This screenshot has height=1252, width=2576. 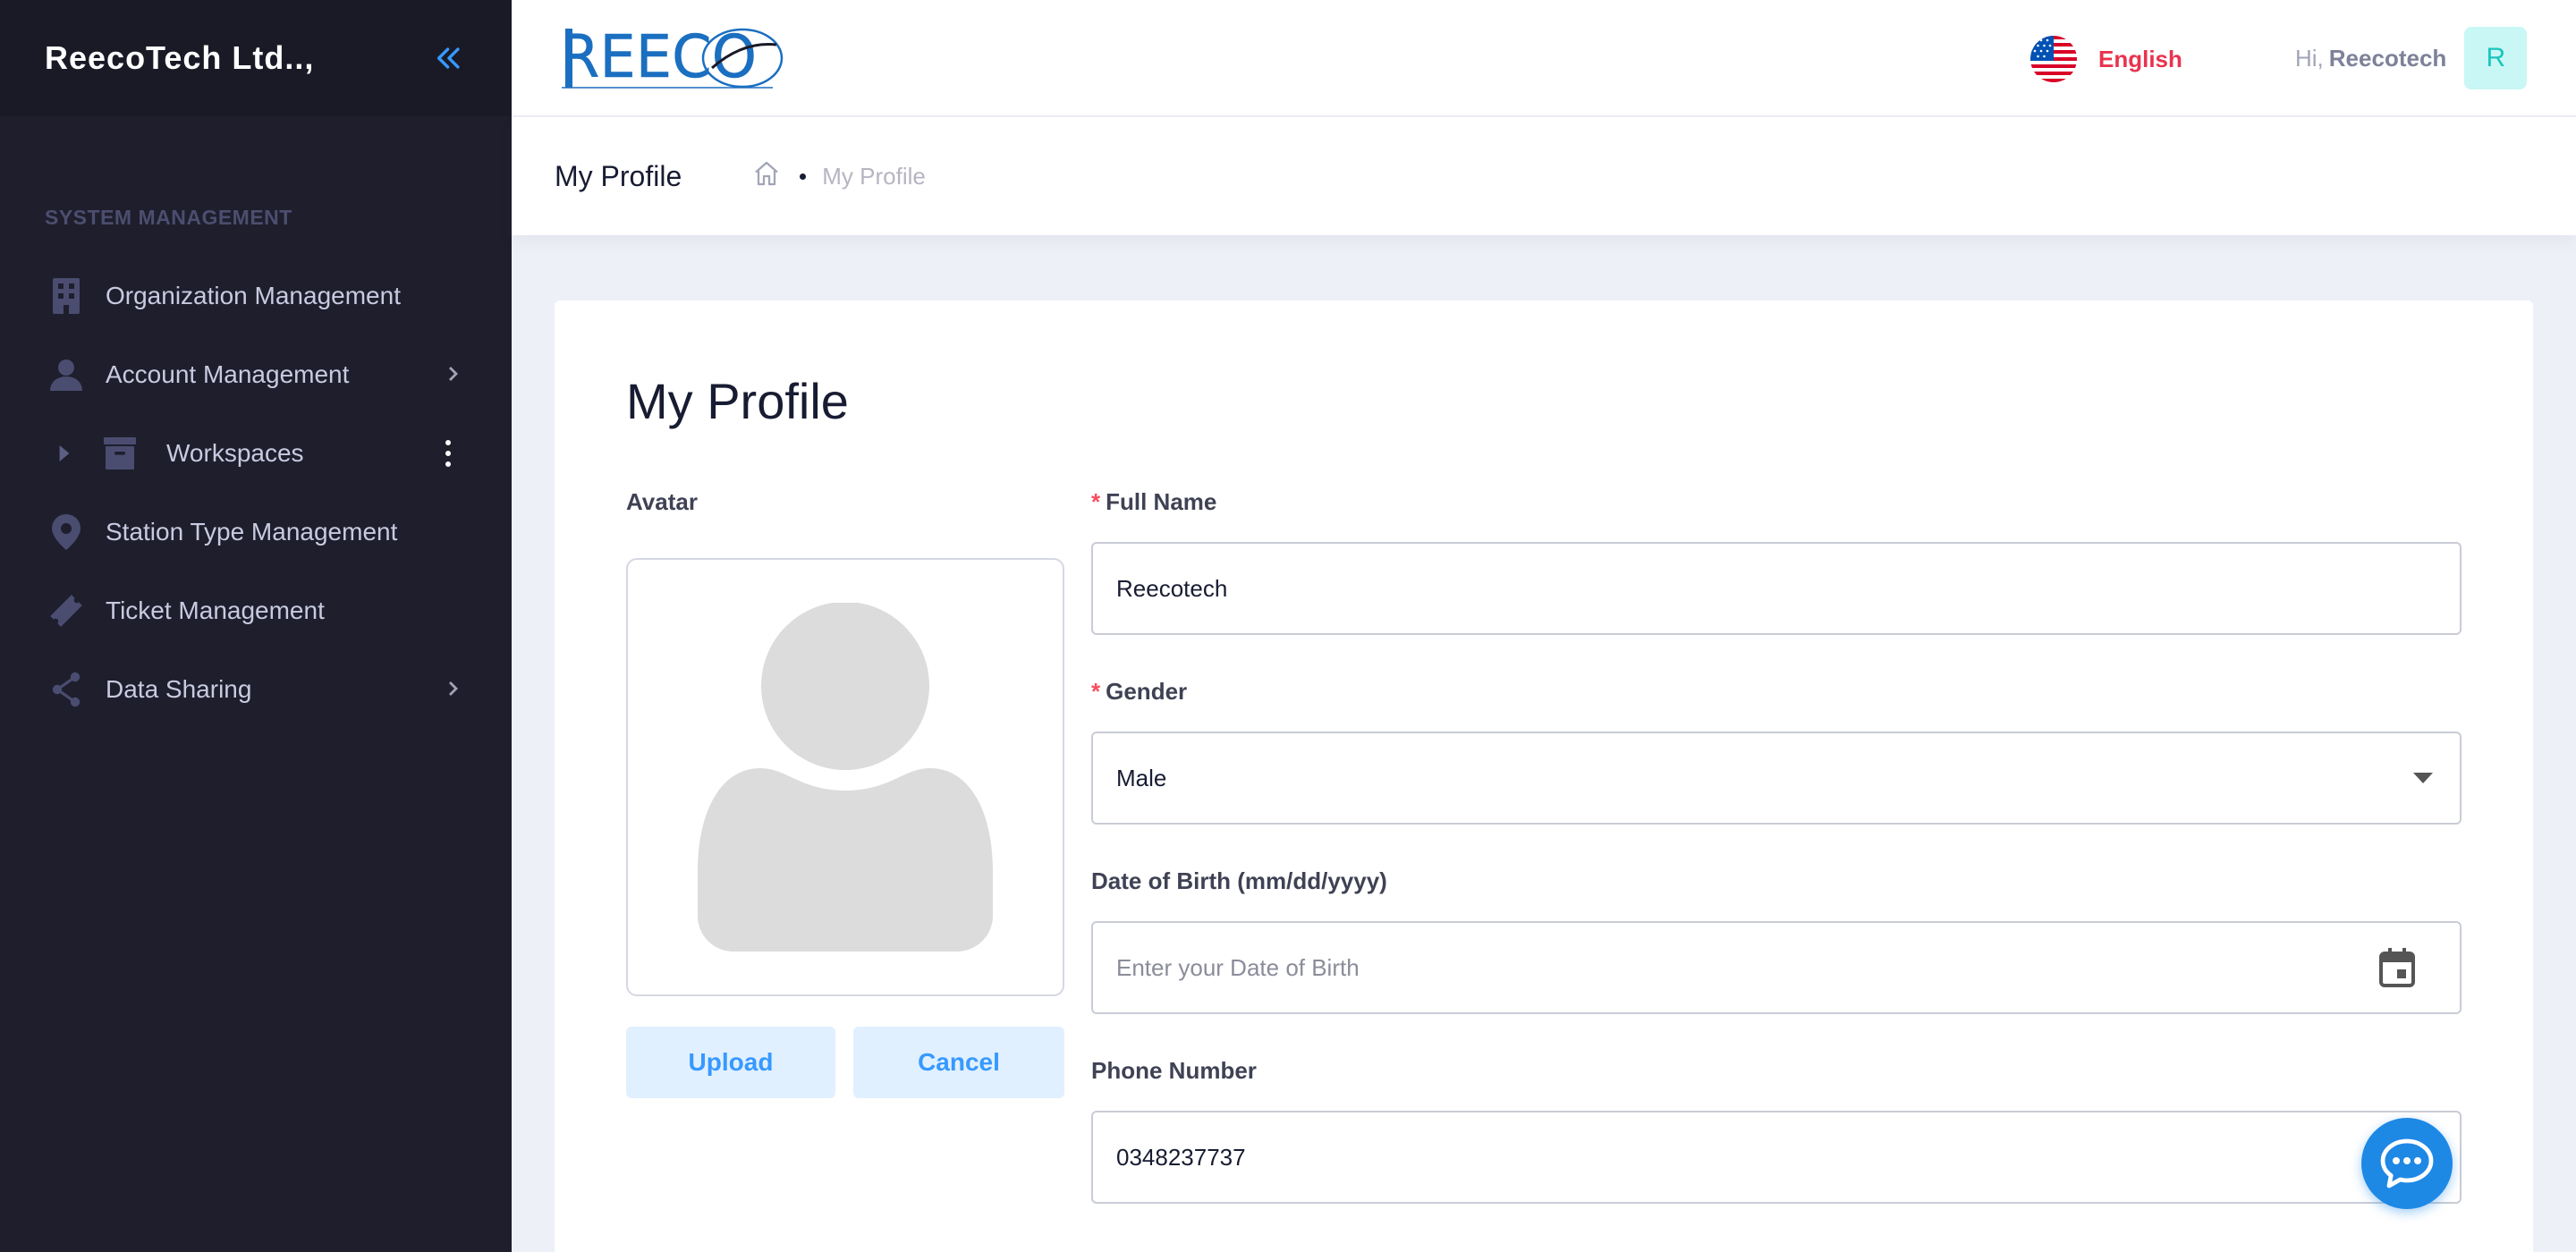 I want to click on gender-label: * Gender, so click(x=1139, y=692).